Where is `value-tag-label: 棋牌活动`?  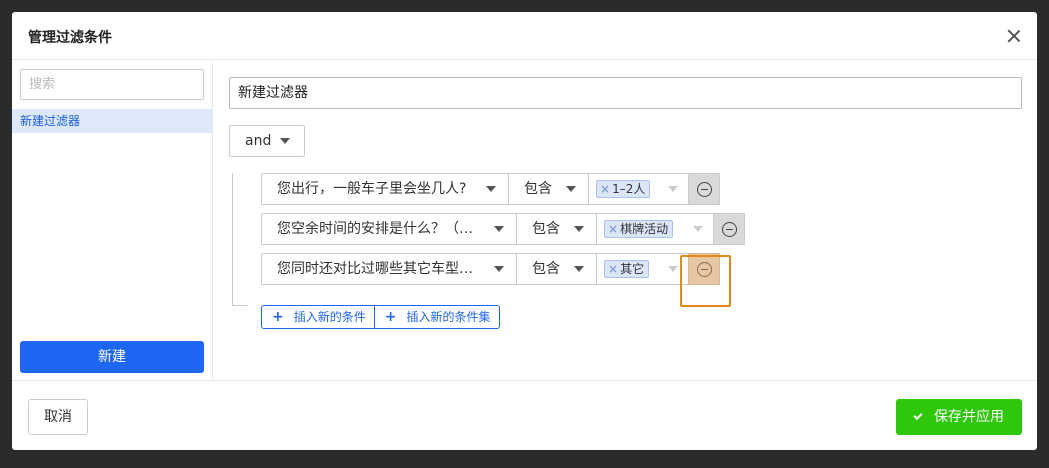 value-tag-label: 棋牌活动 is located at coordinates (644, 229).